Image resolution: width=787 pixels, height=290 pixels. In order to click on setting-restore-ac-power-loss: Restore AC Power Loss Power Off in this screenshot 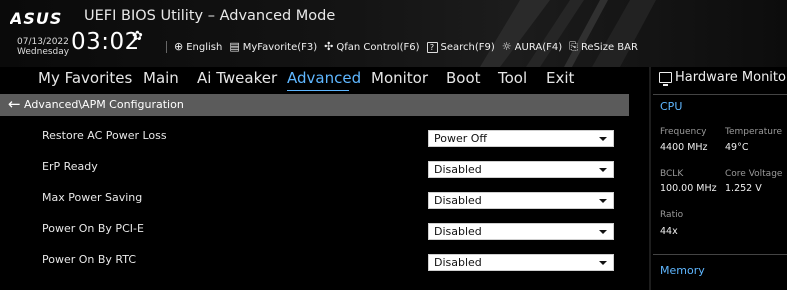, I will do `click(314, 135)`.